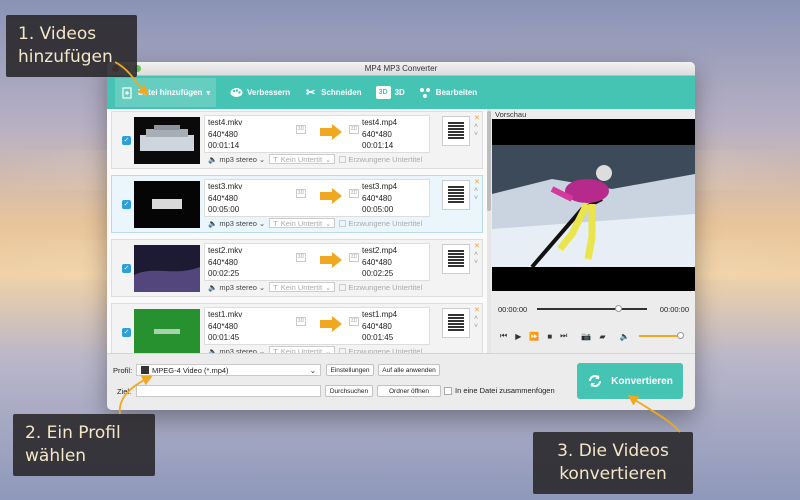 The image size is (800, 500). I want to click on arrow-profile, so click(135, 395).